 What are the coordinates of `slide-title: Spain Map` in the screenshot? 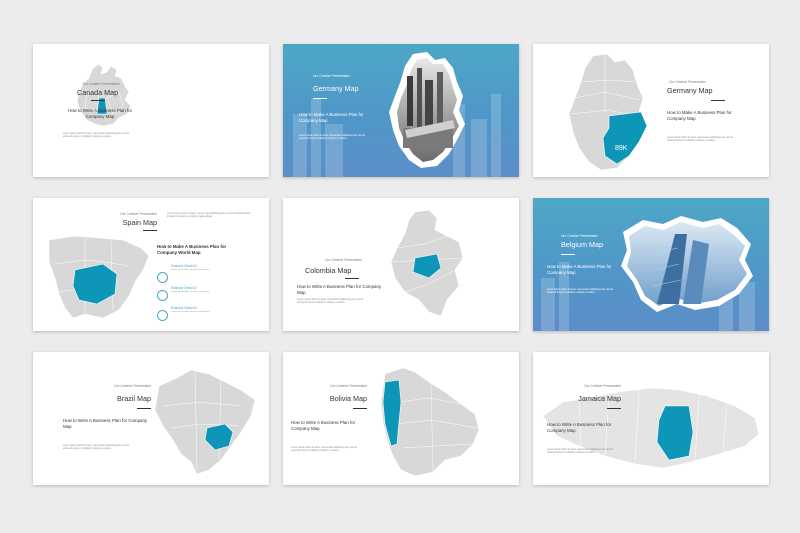 It's located at (139, 222).